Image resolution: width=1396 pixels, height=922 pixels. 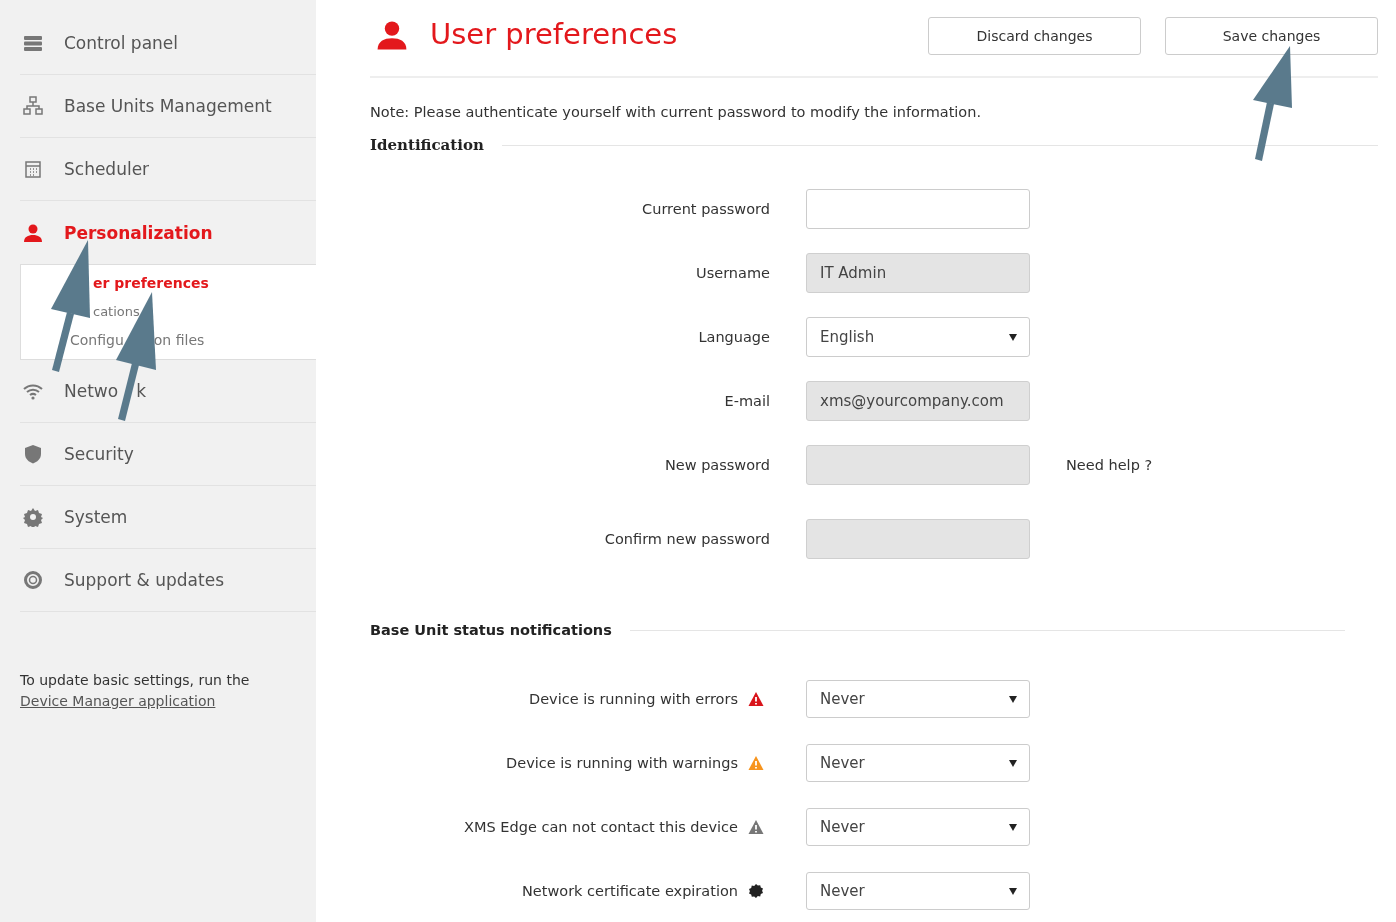 I want to click on submenu-label: er preferences, so click(x=151, y=283).